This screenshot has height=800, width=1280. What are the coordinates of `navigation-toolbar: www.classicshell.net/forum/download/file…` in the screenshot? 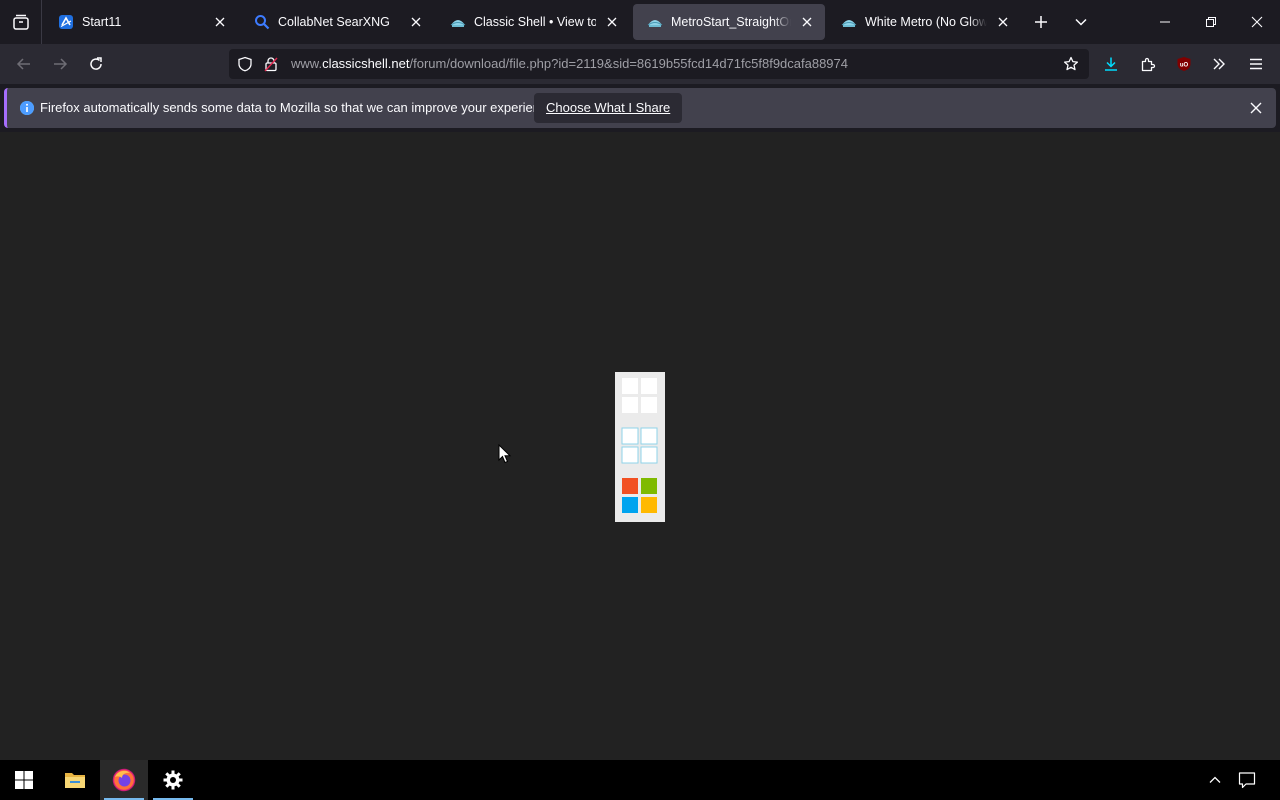 It's located at (640, 64).